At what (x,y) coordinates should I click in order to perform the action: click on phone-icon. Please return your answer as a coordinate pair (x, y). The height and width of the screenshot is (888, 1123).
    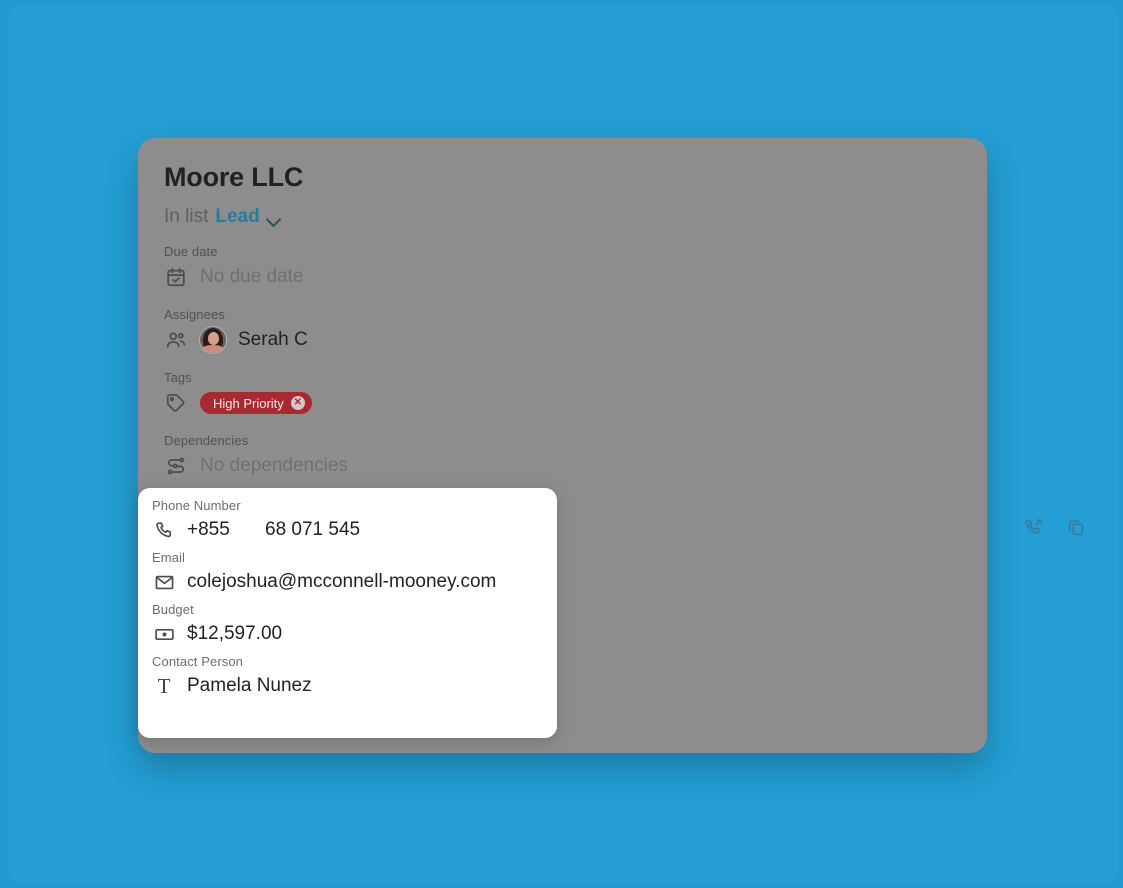
    Looking at the image, I should click on (164, 530).